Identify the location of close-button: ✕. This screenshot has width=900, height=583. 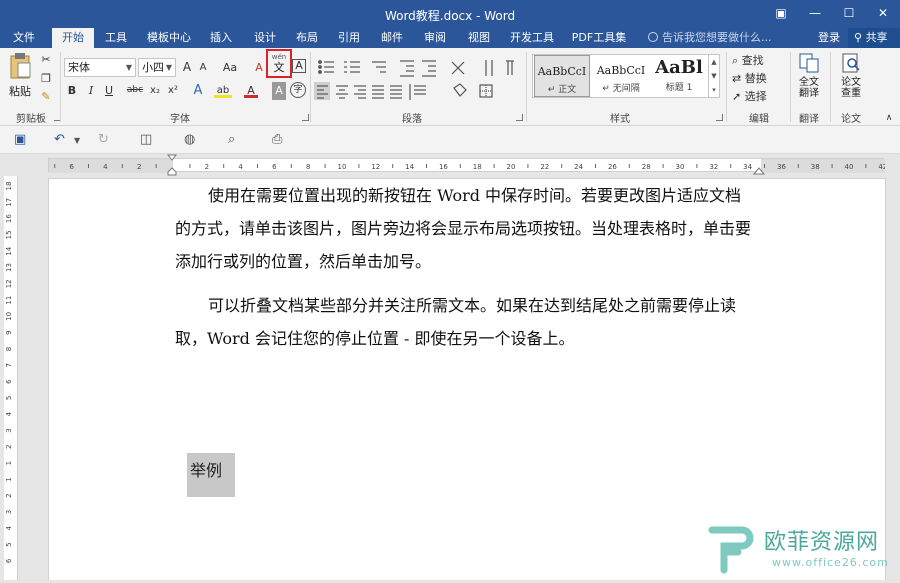
(883, 14).